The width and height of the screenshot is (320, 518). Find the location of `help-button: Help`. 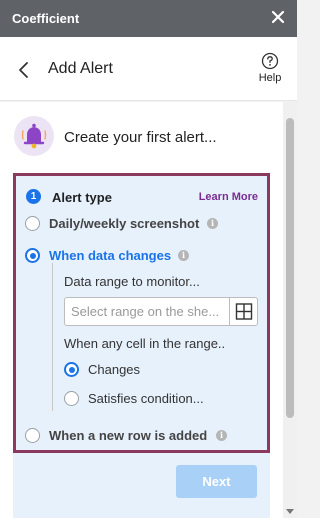

help-button: Help is located at coordinates (270, 72).